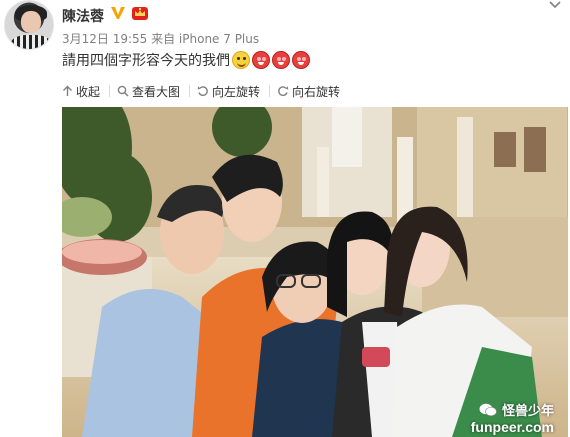 Image resolution: width=570 pixels, height=437 pixels. Describe the element at coordinates (555, 5) in the screenshot. I see `chevron-down-icon` at that location.